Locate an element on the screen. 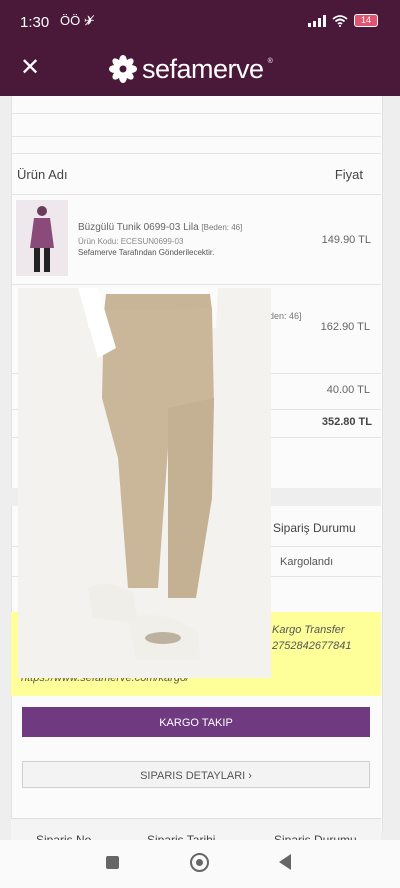 This screenshot has height=888, width=400. tunic-image is located at coordinates (42, 238).